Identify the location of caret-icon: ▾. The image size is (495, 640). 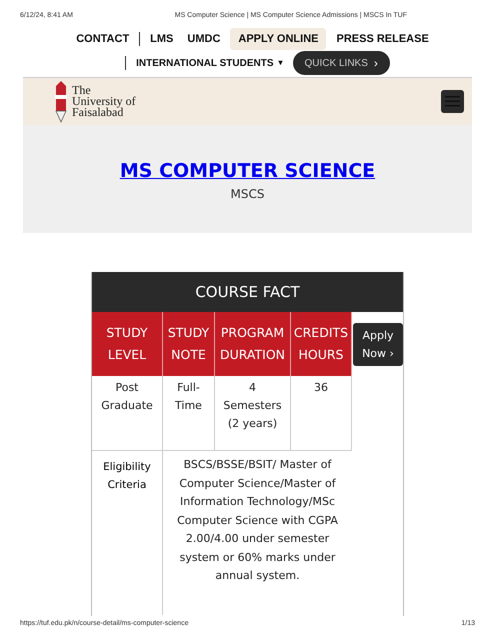
(280, 63).